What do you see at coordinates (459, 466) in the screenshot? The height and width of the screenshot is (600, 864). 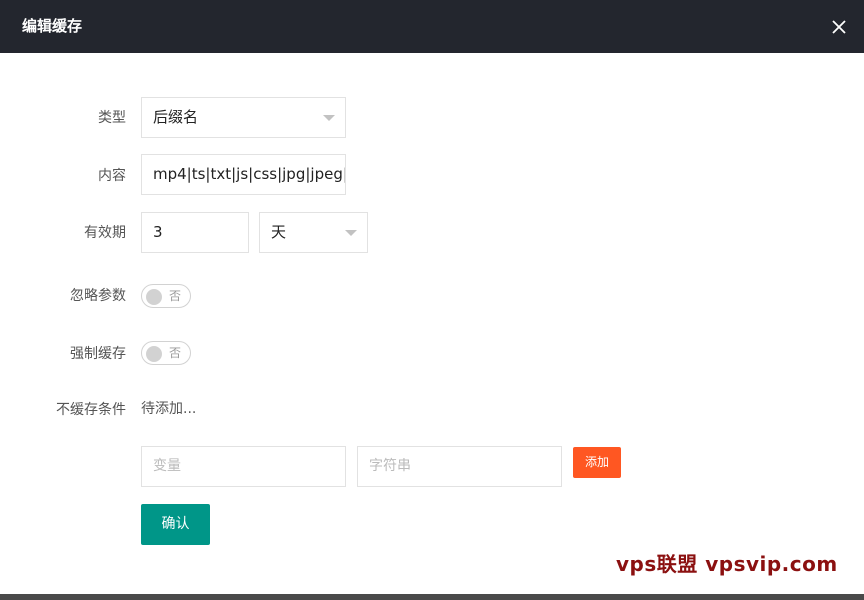 I see `string-input: 字符串` at bounding box center [459, 466].